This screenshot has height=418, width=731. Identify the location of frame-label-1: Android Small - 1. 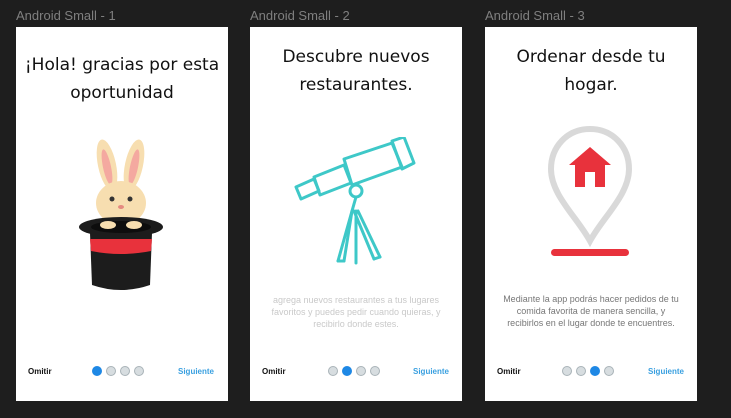
(66, 15).